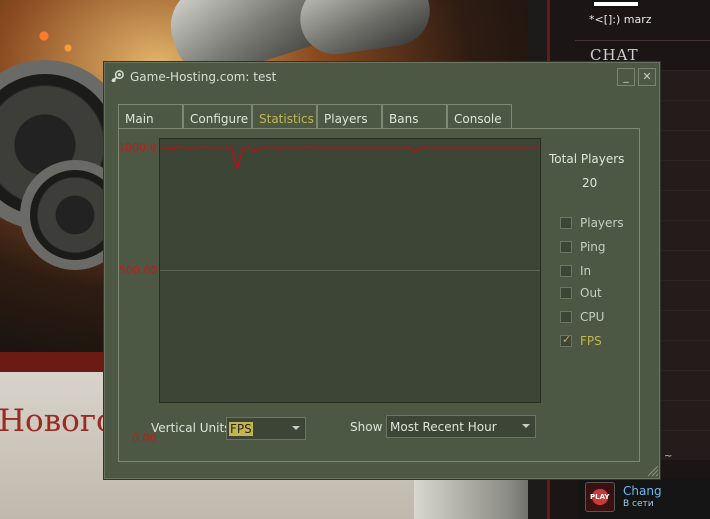 The width and height of the screenshot is (710, 519). I want to click on tab-statistics: Statistics, so click(284, 116).